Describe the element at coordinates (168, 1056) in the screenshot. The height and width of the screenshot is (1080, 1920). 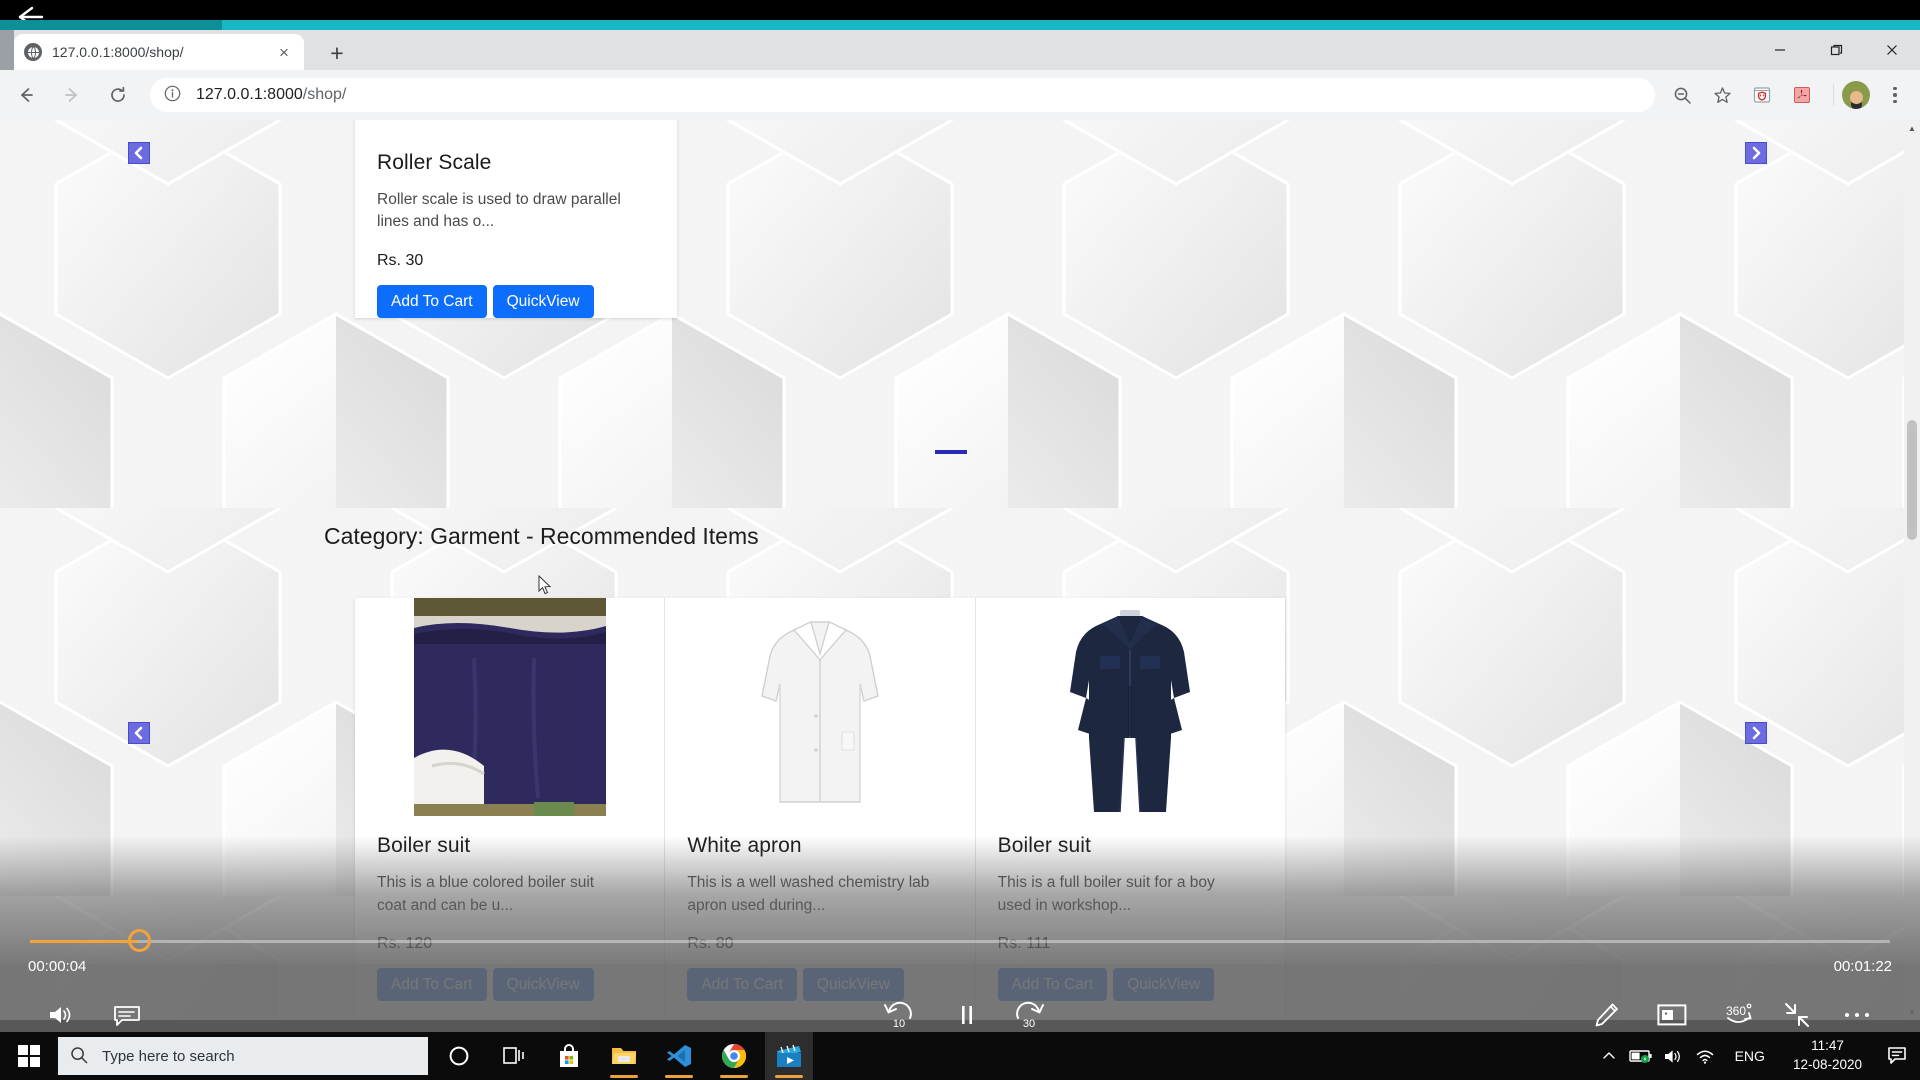
I see `search-placeholder: Type here to search` at that location.